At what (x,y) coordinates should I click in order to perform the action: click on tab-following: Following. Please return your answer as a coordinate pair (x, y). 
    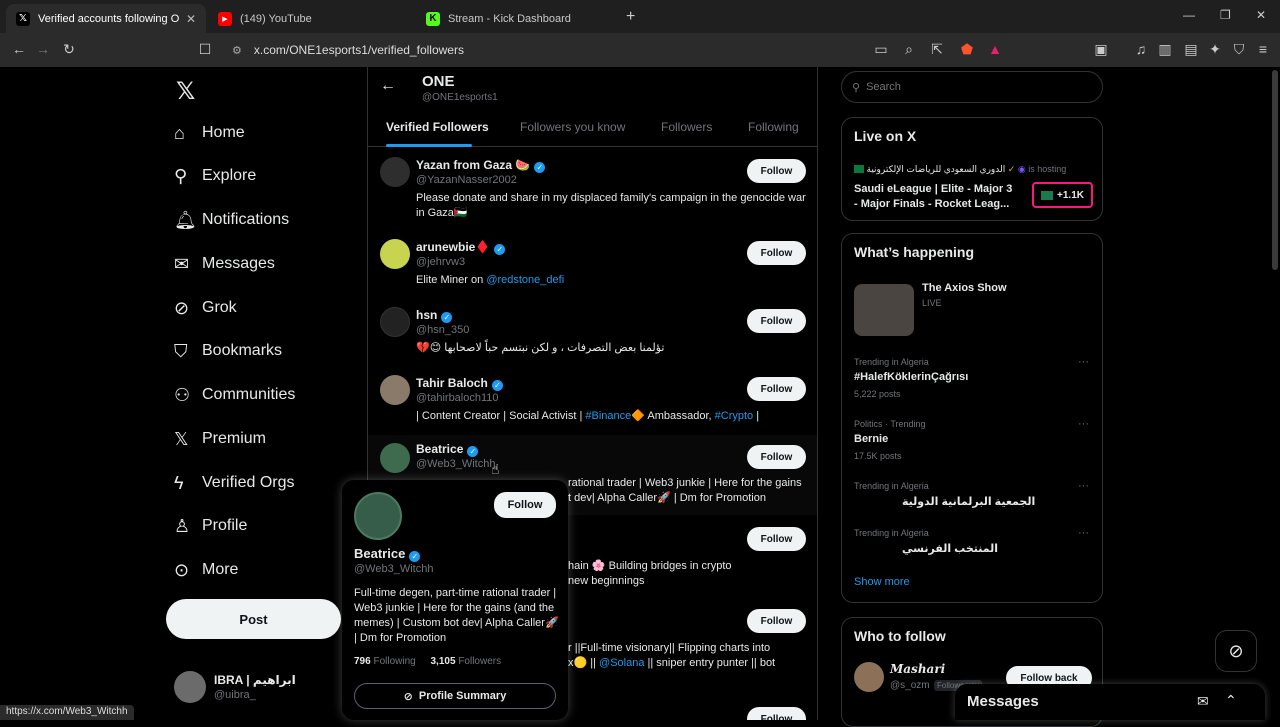
    Looking at the image, I should click on (773, 127).